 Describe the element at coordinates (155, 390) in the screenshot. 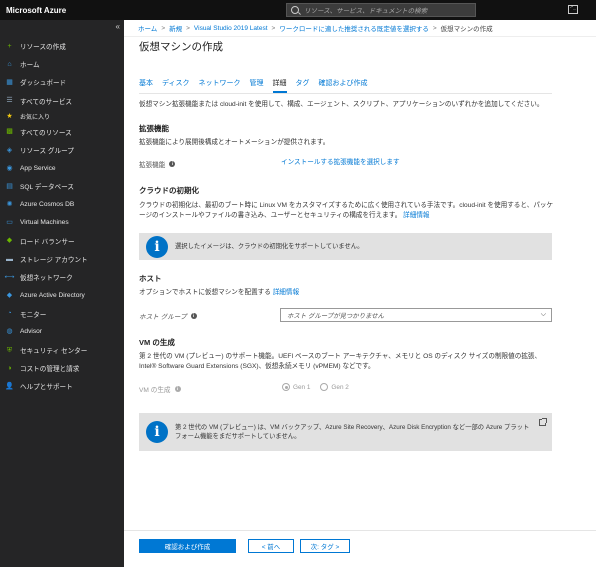

I see `vm-generation-label-text: VM の生成` at that location.